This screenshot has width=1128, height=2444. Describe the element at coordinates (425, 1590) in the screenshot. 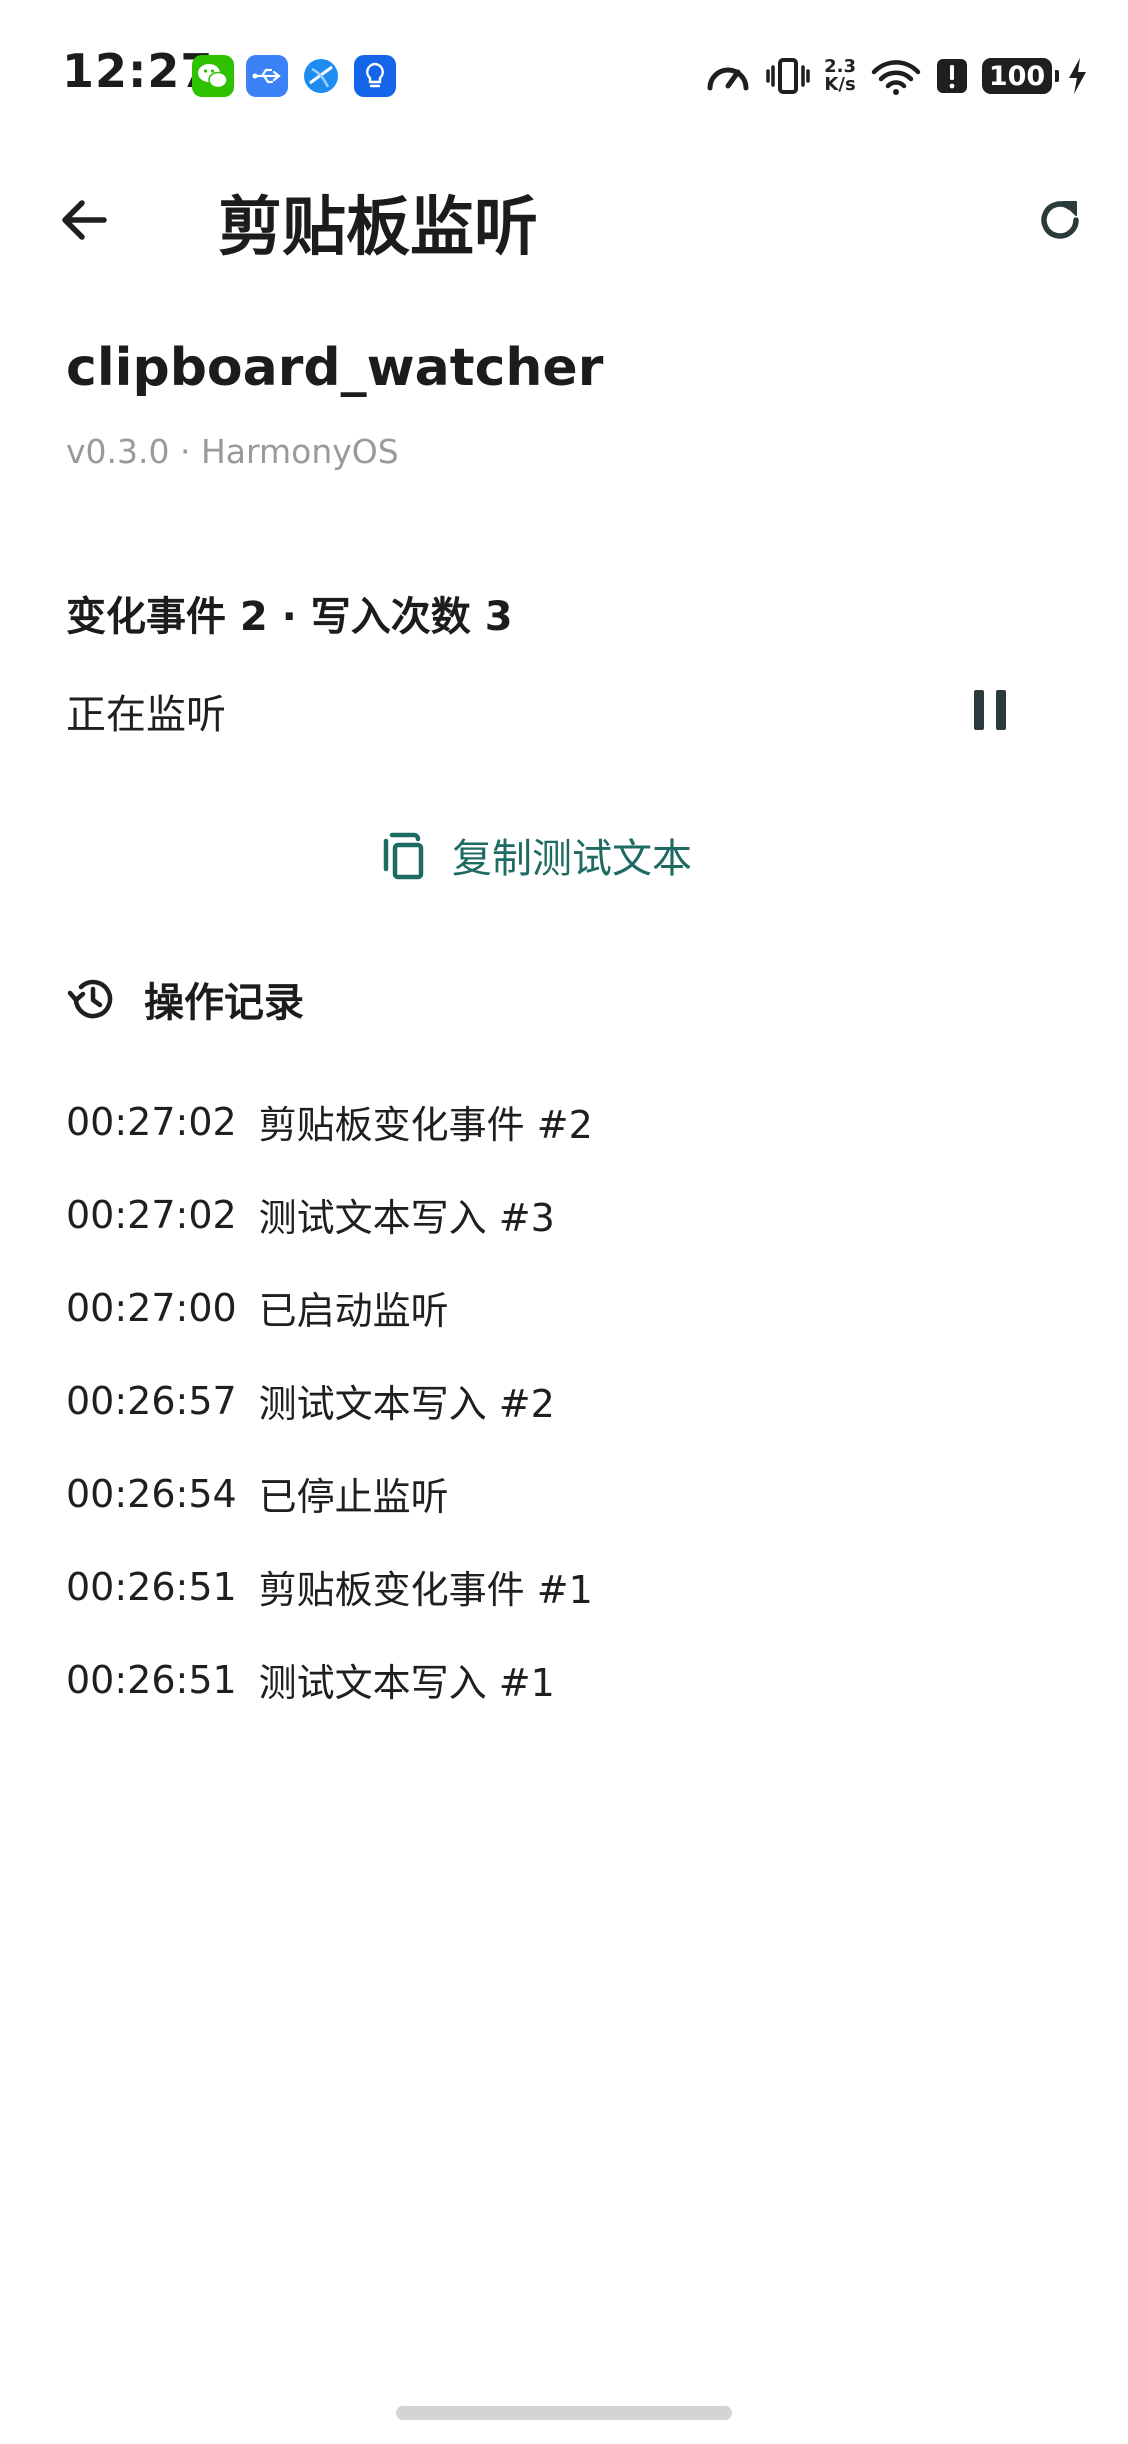

I see `log-text: 剪贴板变化事件 #1` at that location.